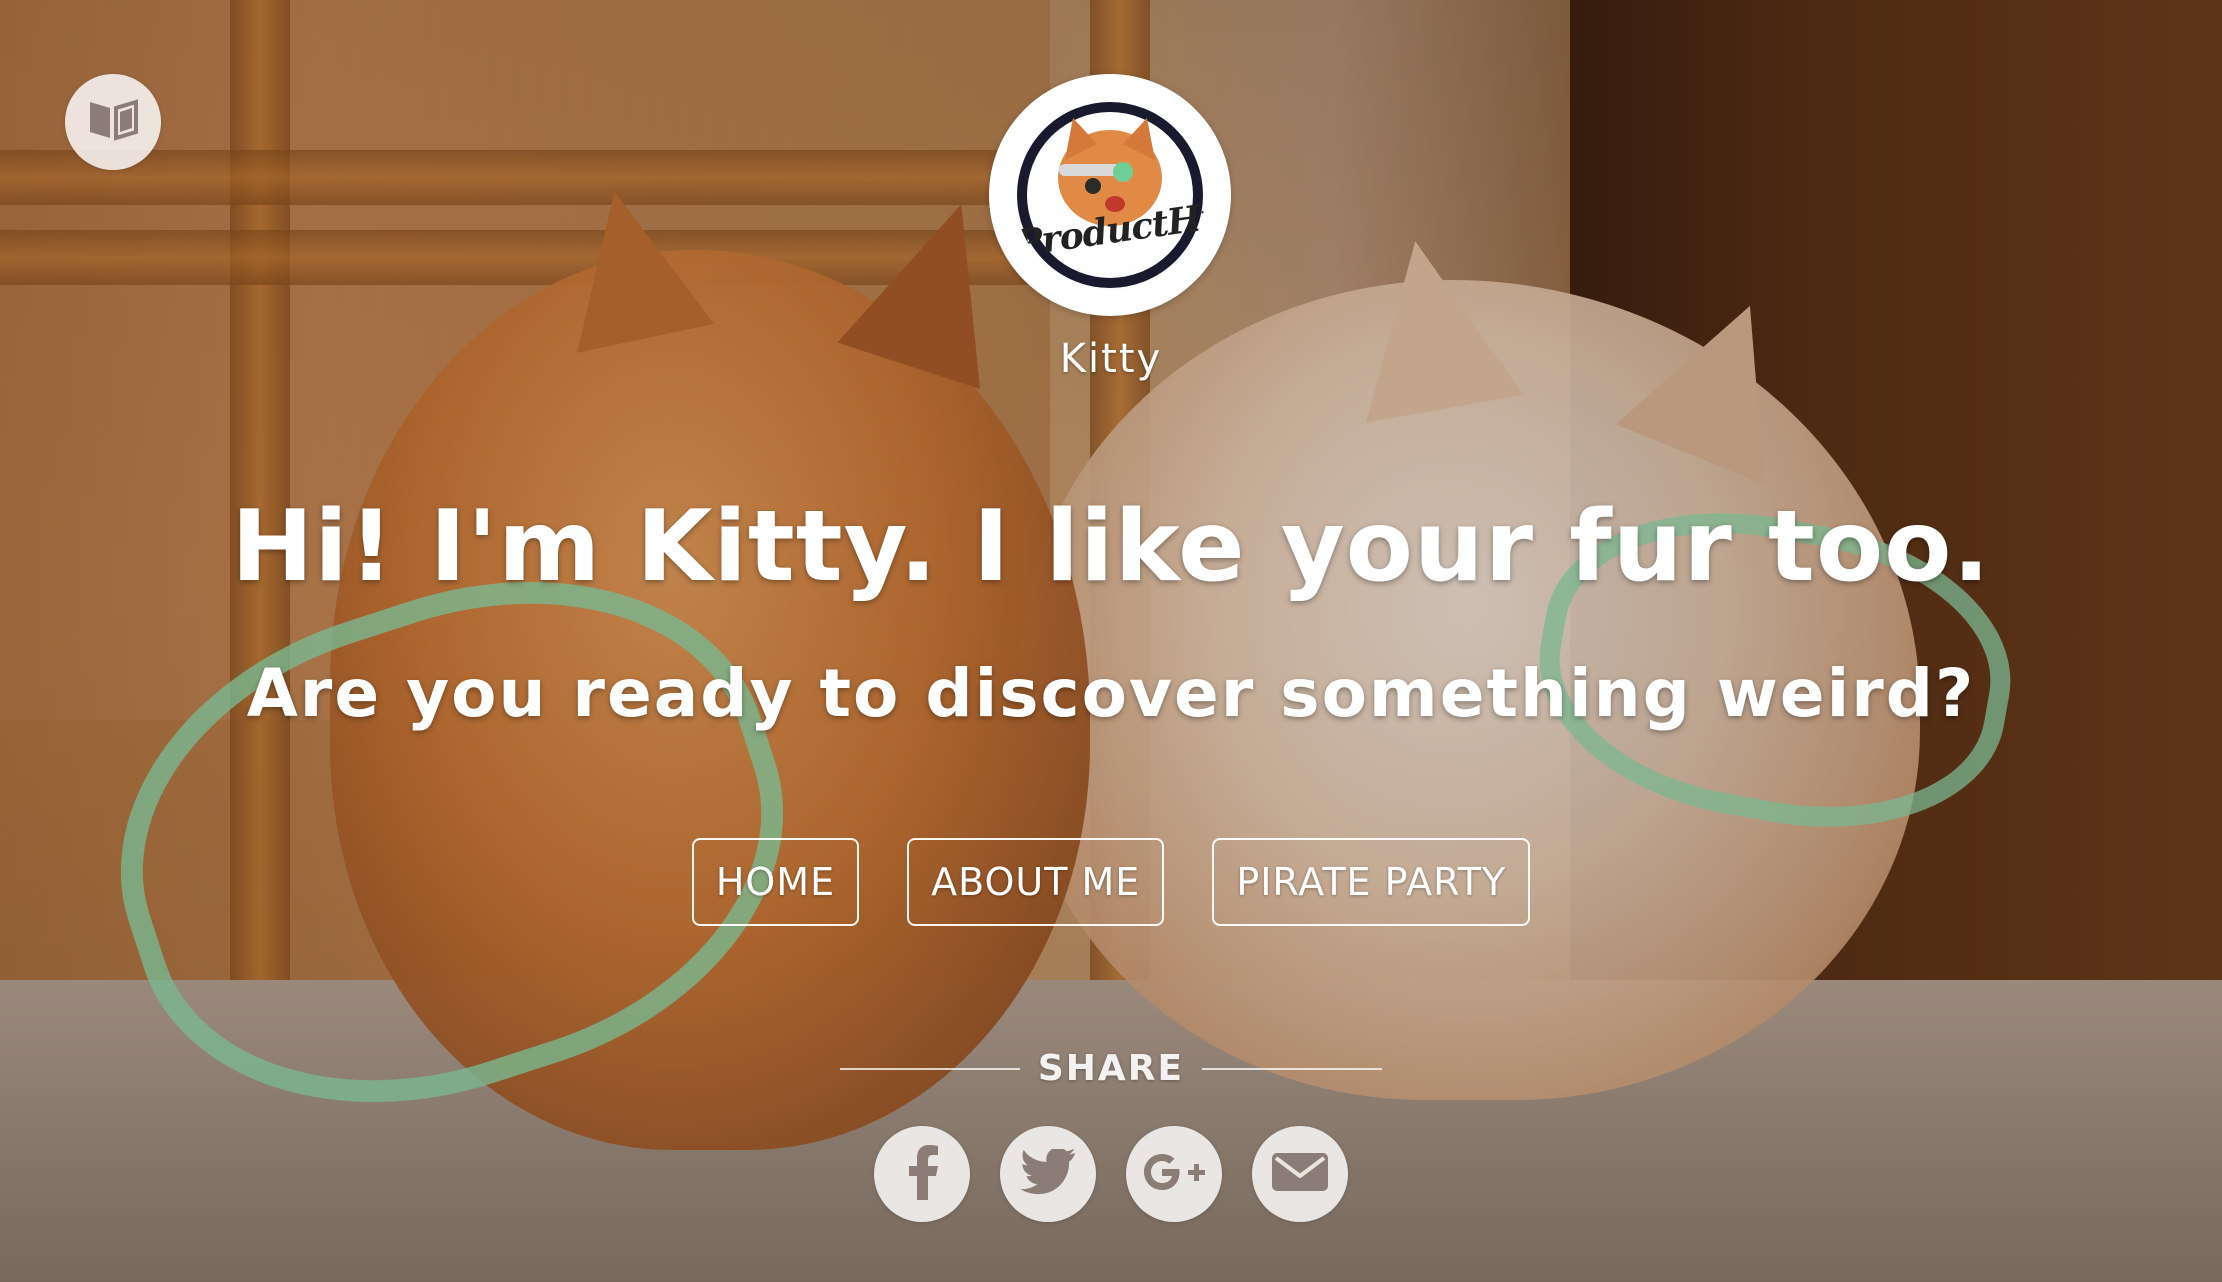 This screenshot has height=1282, width=2222. I want to click on site-name: Kitty, so click(1111, 359).